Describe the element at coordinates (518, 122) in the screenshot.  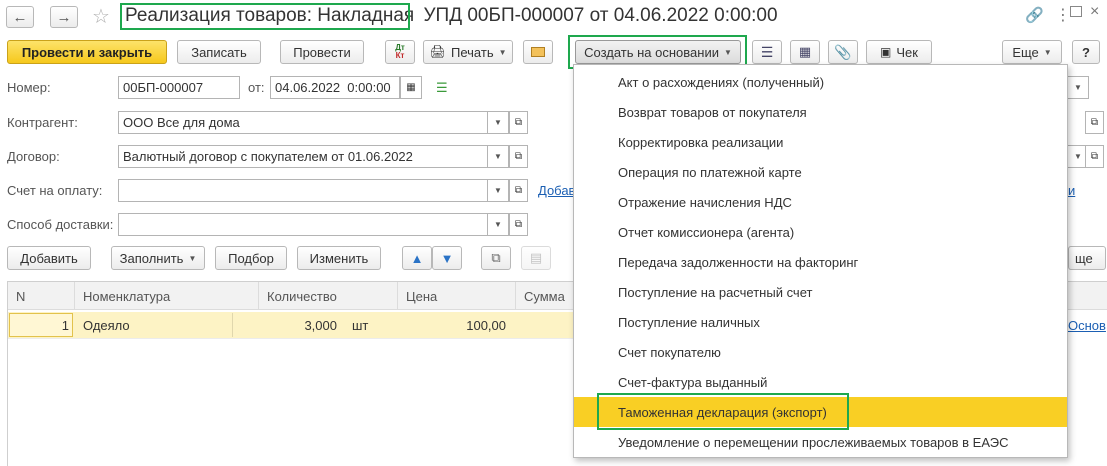
I see `contractor-open-button: ⧉` at that location.